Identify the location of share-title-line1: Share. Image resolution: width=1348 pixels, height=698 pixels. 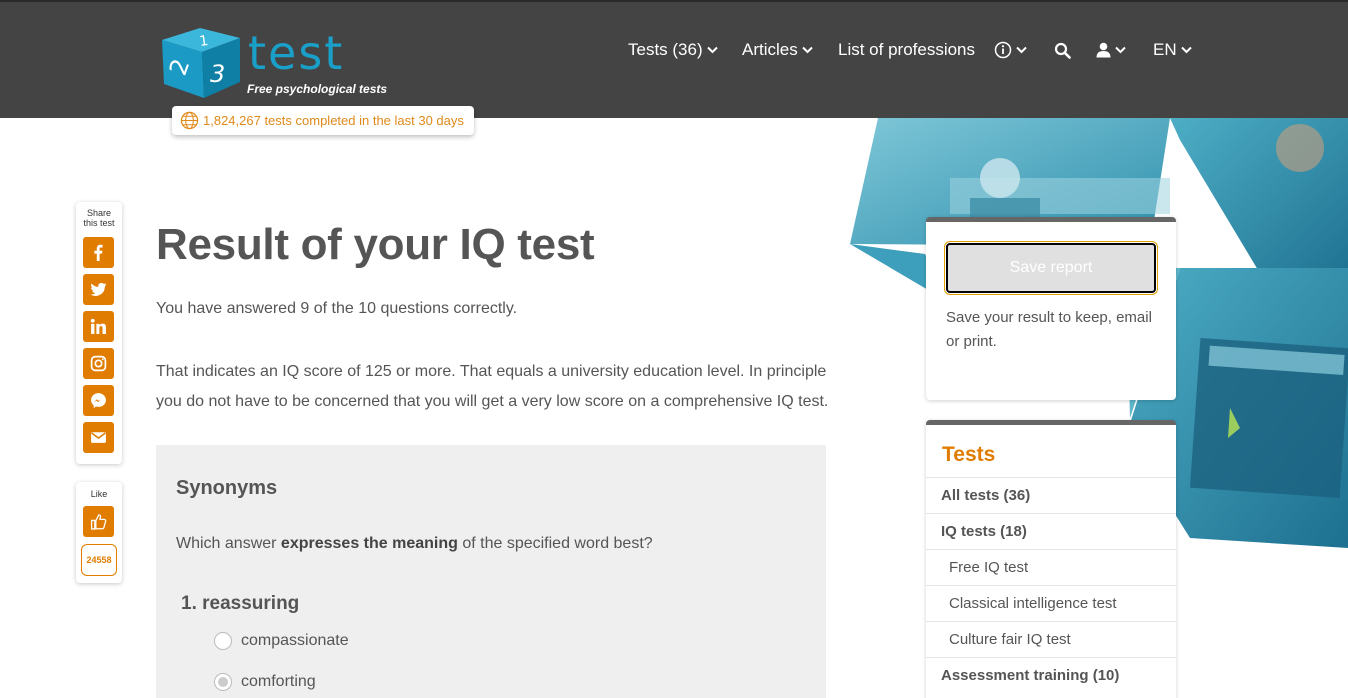
(99, 213).